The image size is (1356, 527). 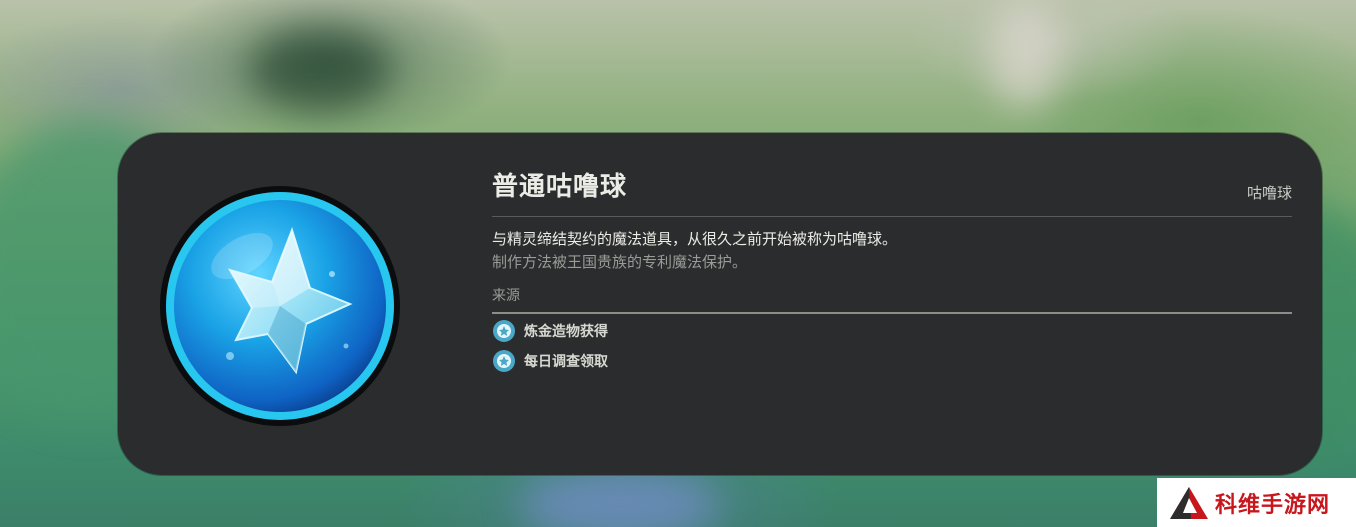 I want to click on blue-crystal-orb-icon, so click(x=280, y=306).